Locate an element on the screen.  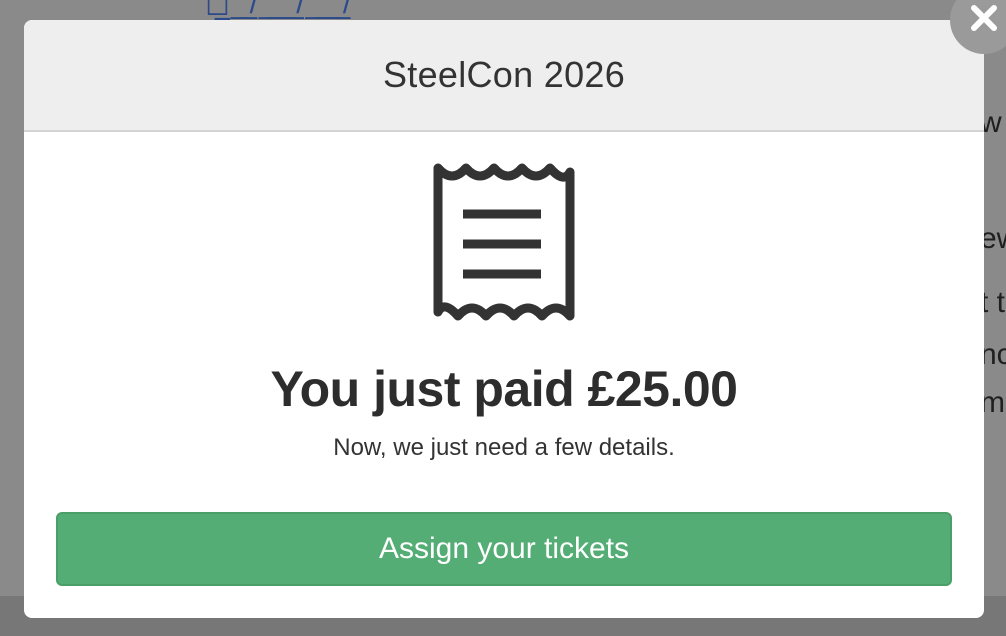
close-icon is located at coordinates (984, 20).